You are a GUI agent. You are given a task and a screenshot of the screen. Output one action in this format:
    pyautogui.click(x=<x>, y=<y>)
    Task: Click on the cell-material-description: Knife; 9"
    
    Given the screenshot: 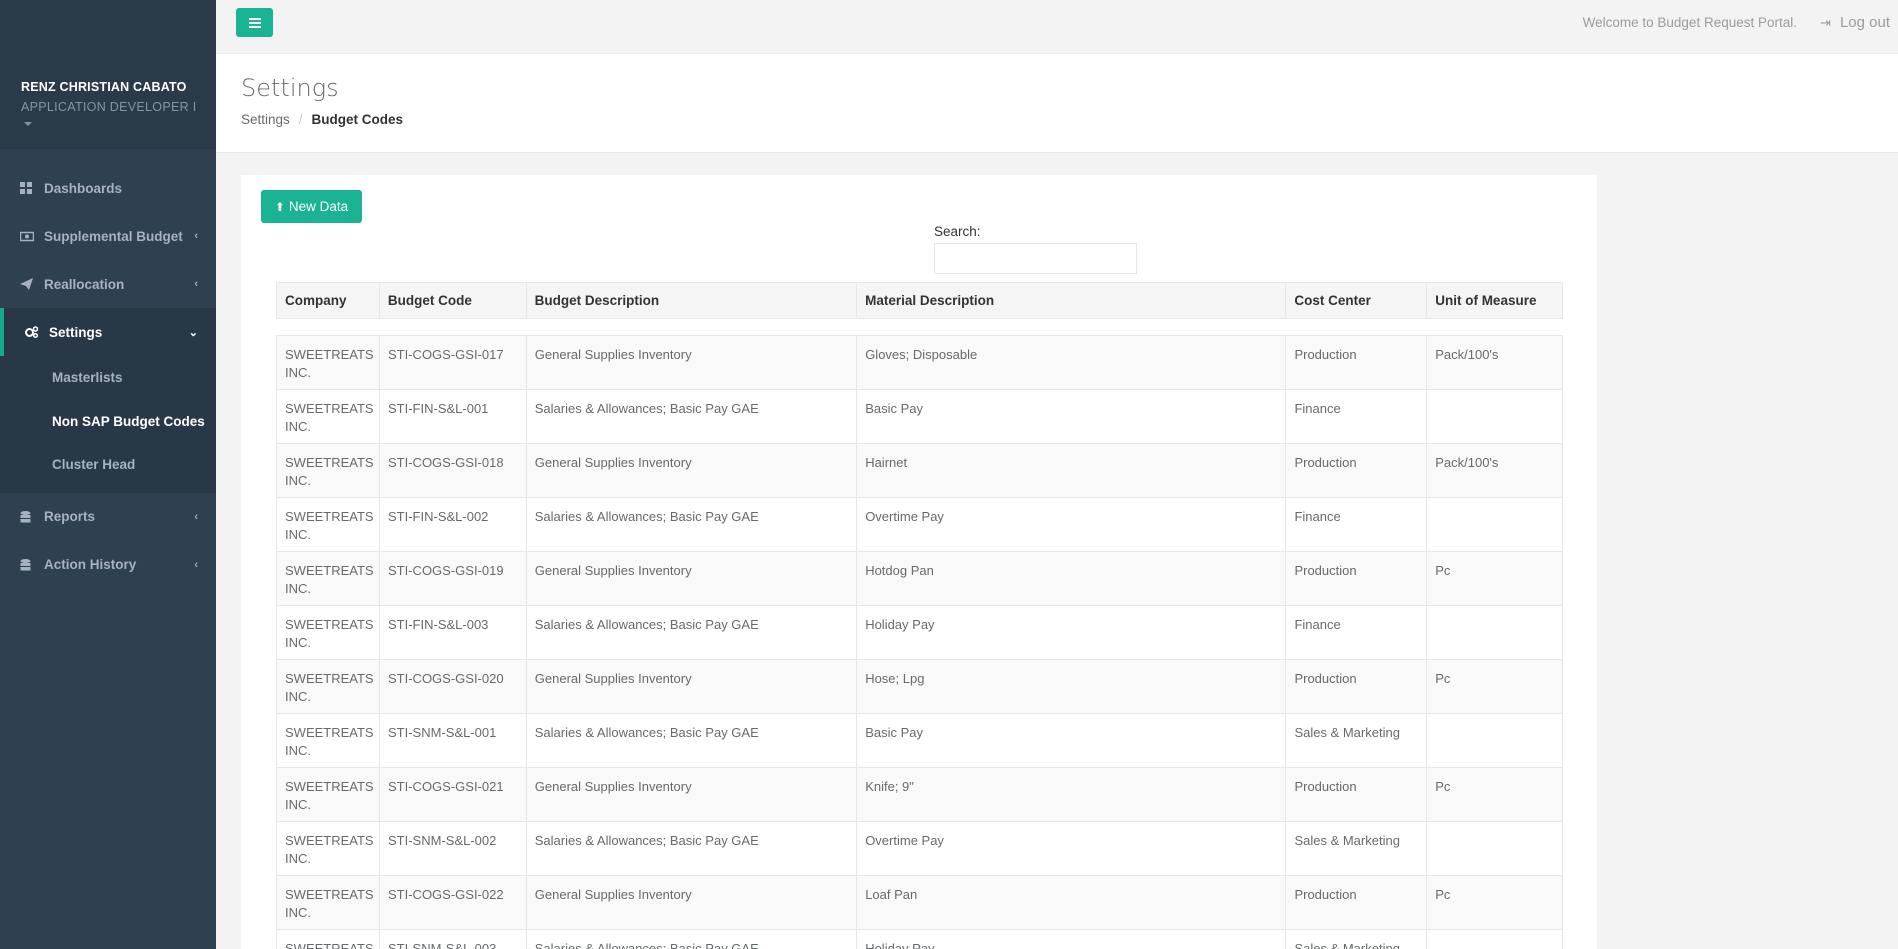 What is the action you would take?
    pyautogui.click(x=1072, y=794)
    